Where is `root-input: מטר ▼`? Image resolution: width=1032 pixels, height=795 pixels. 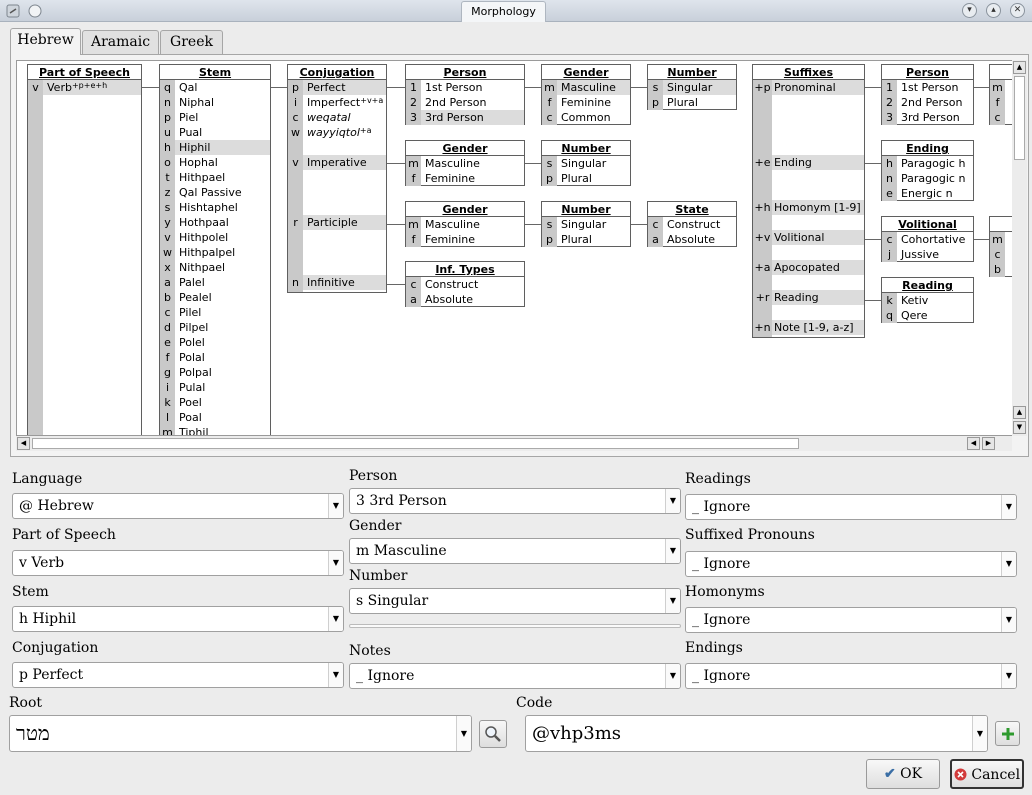
root-input: מטר ▼ is located at coordinates (240, 733).